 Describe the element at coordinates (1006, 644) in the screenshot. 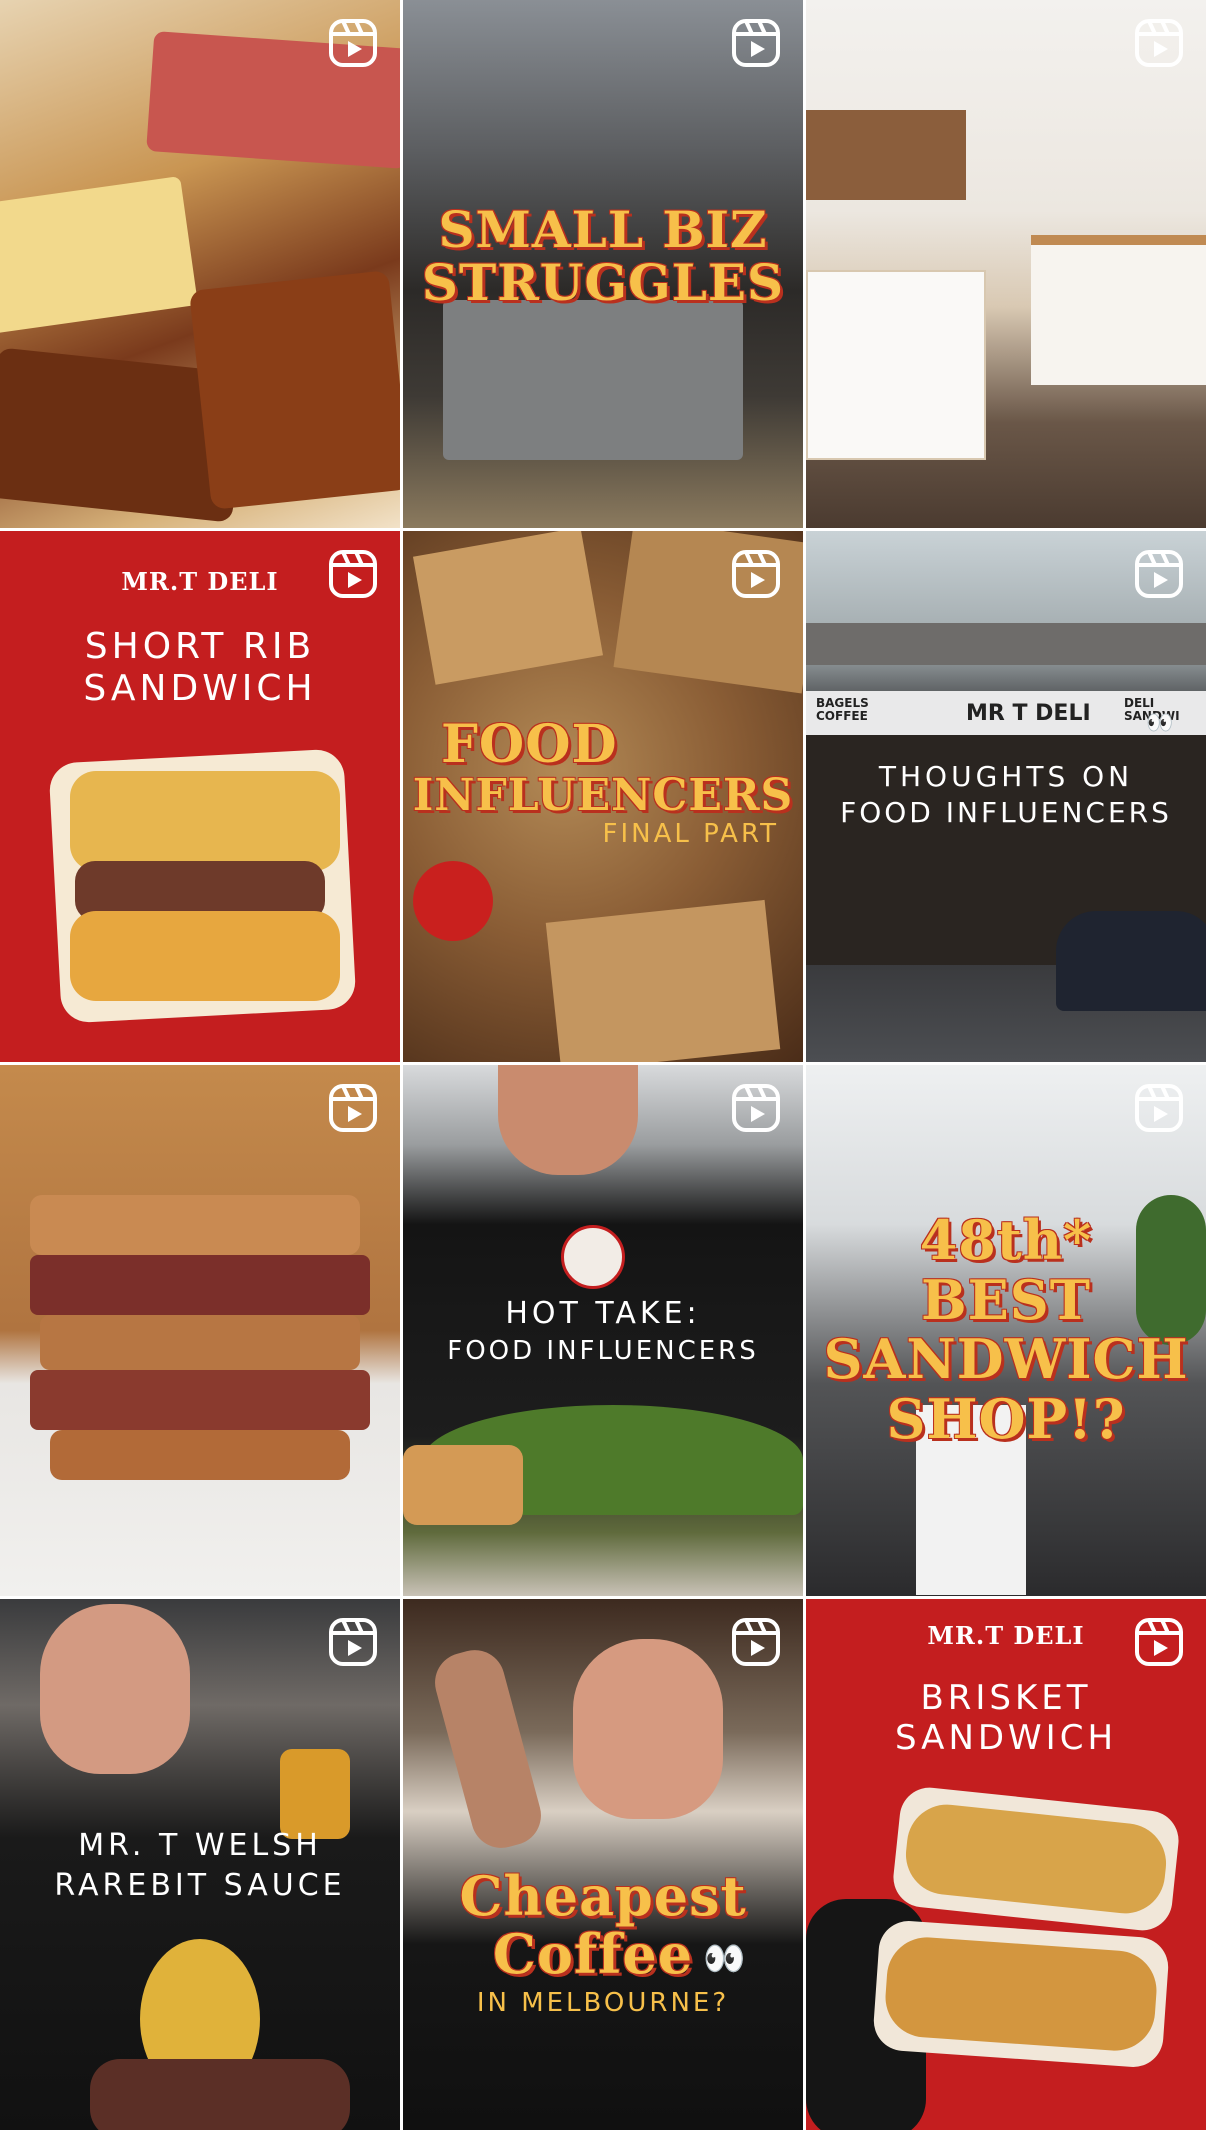

I see `building-wall` at that location.